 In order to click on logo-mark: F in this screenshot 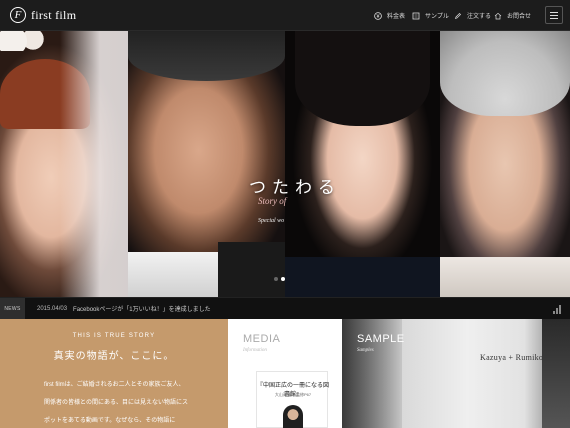, I will do `click(18, 15)`.